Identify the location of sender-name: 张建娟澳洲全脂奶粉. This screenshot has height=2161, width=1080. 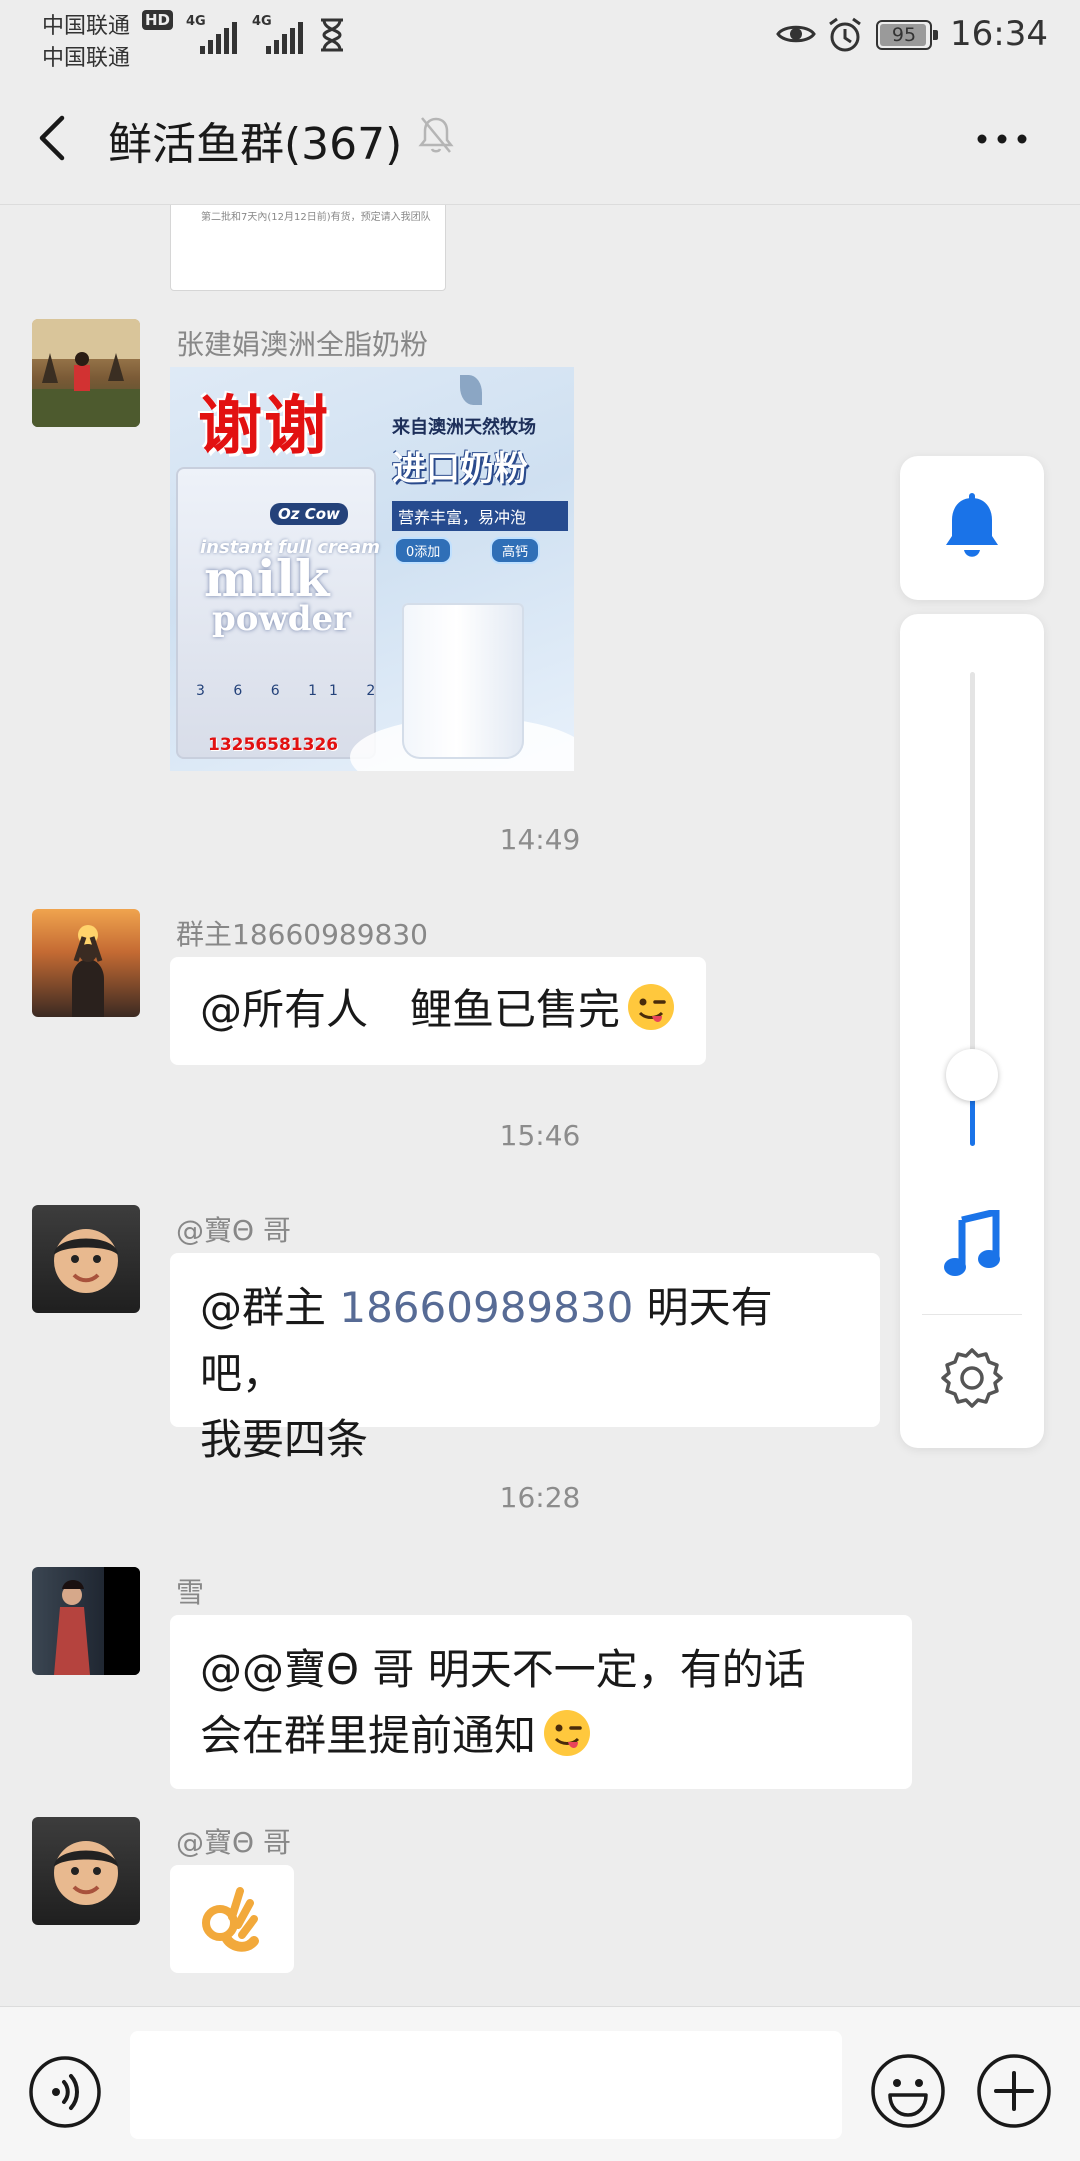
(302, 344).